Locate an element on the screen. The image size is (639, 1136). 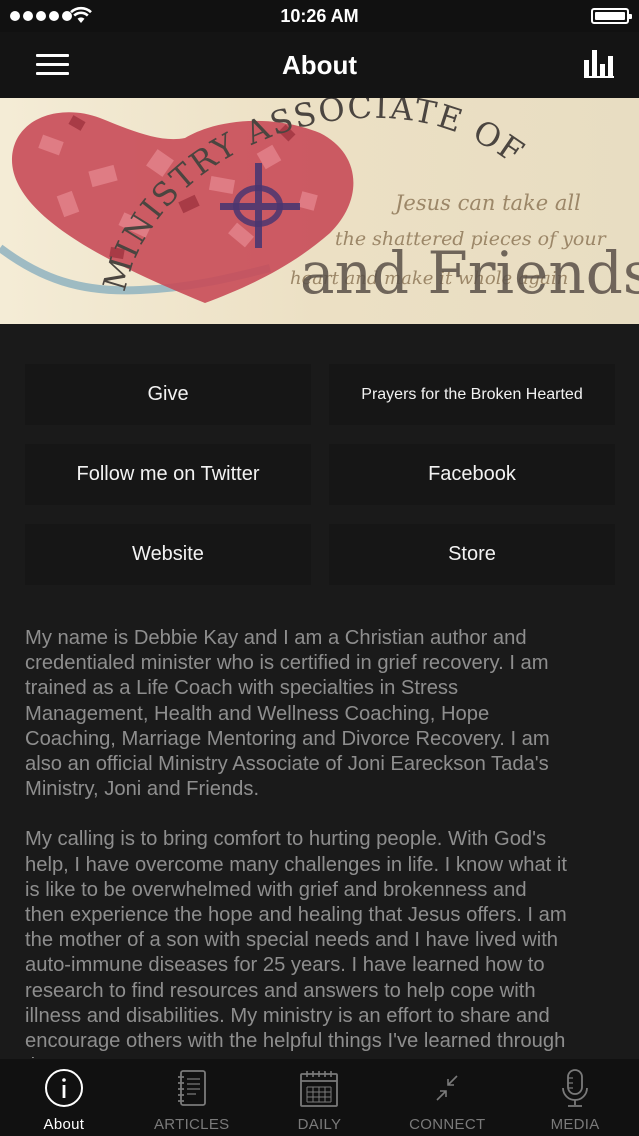
tab-about: About is located at coordinates (64, 1097).